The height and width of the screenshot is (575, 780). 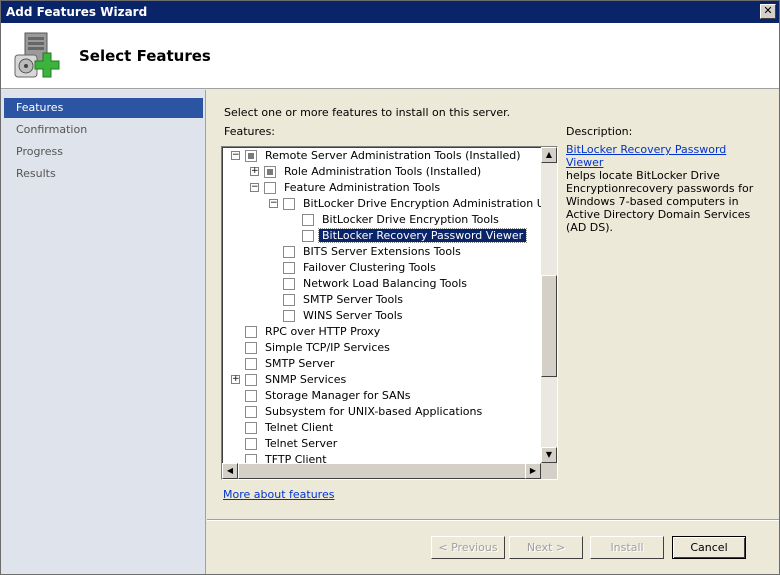 I want to click on window-title: Add Features Wizard, so click(x=77, y=12).